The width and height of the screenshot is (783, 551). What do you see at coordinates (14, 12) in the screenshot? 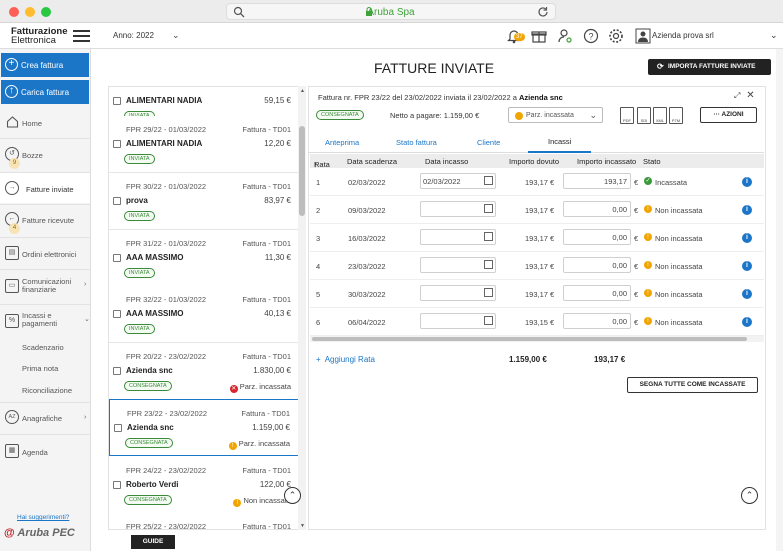
I see `close-window-button` at bounding box center [14, 12].